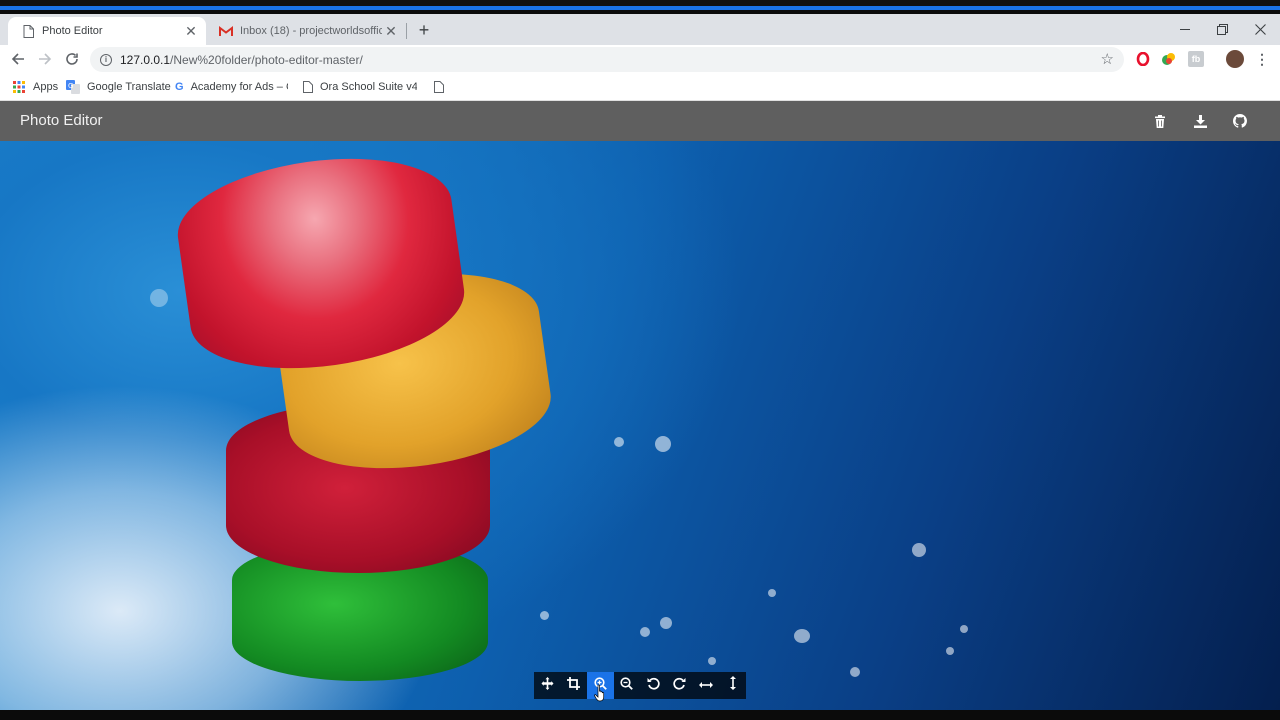 The width and height of the screenshot is (1280, 720). Describe the element at coordinates (107, 31) in the screenshot. I see `tab-photo-editor: Photo Editor ✕` at that location.